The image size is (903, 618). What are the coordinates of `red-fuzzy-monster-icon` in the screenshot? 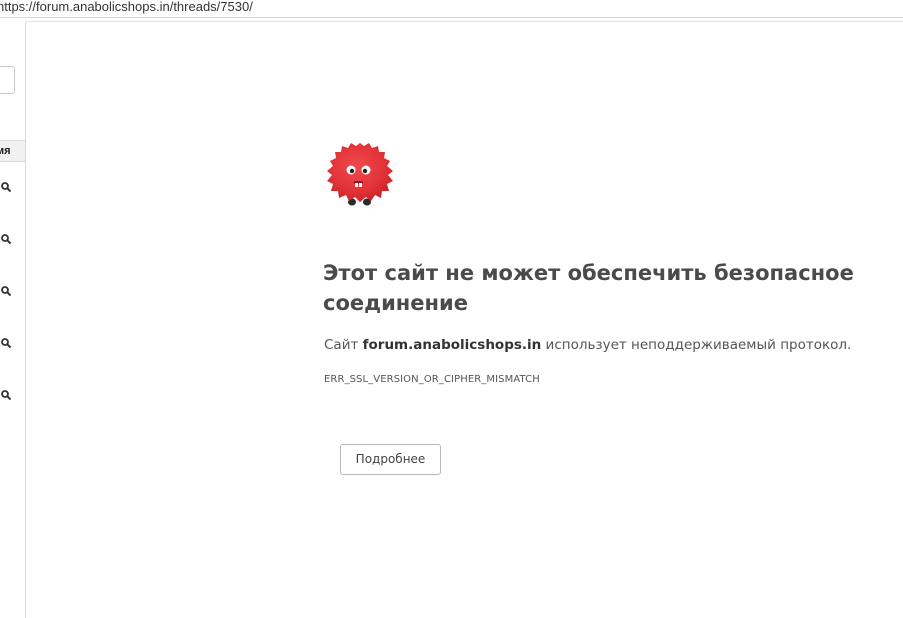 It's located at (360, 175).